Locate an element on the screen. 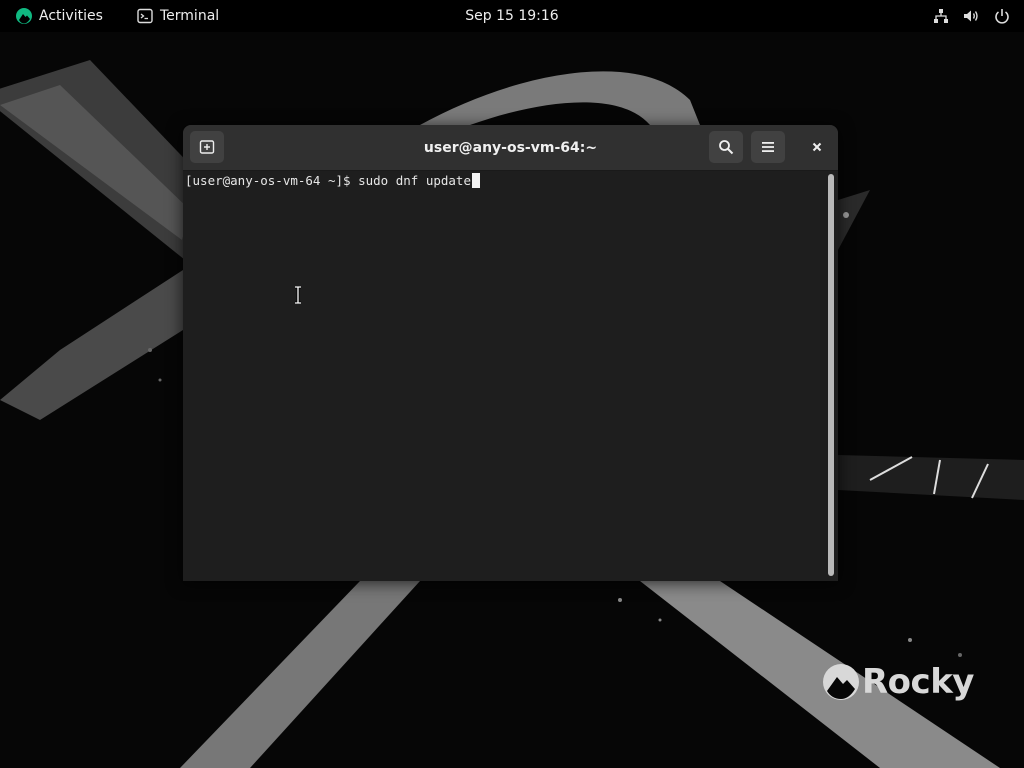 The image size is (1024, 768). terminal-headerbar: user@any-os-vm-64:~ is located at coordinates (510, 148).